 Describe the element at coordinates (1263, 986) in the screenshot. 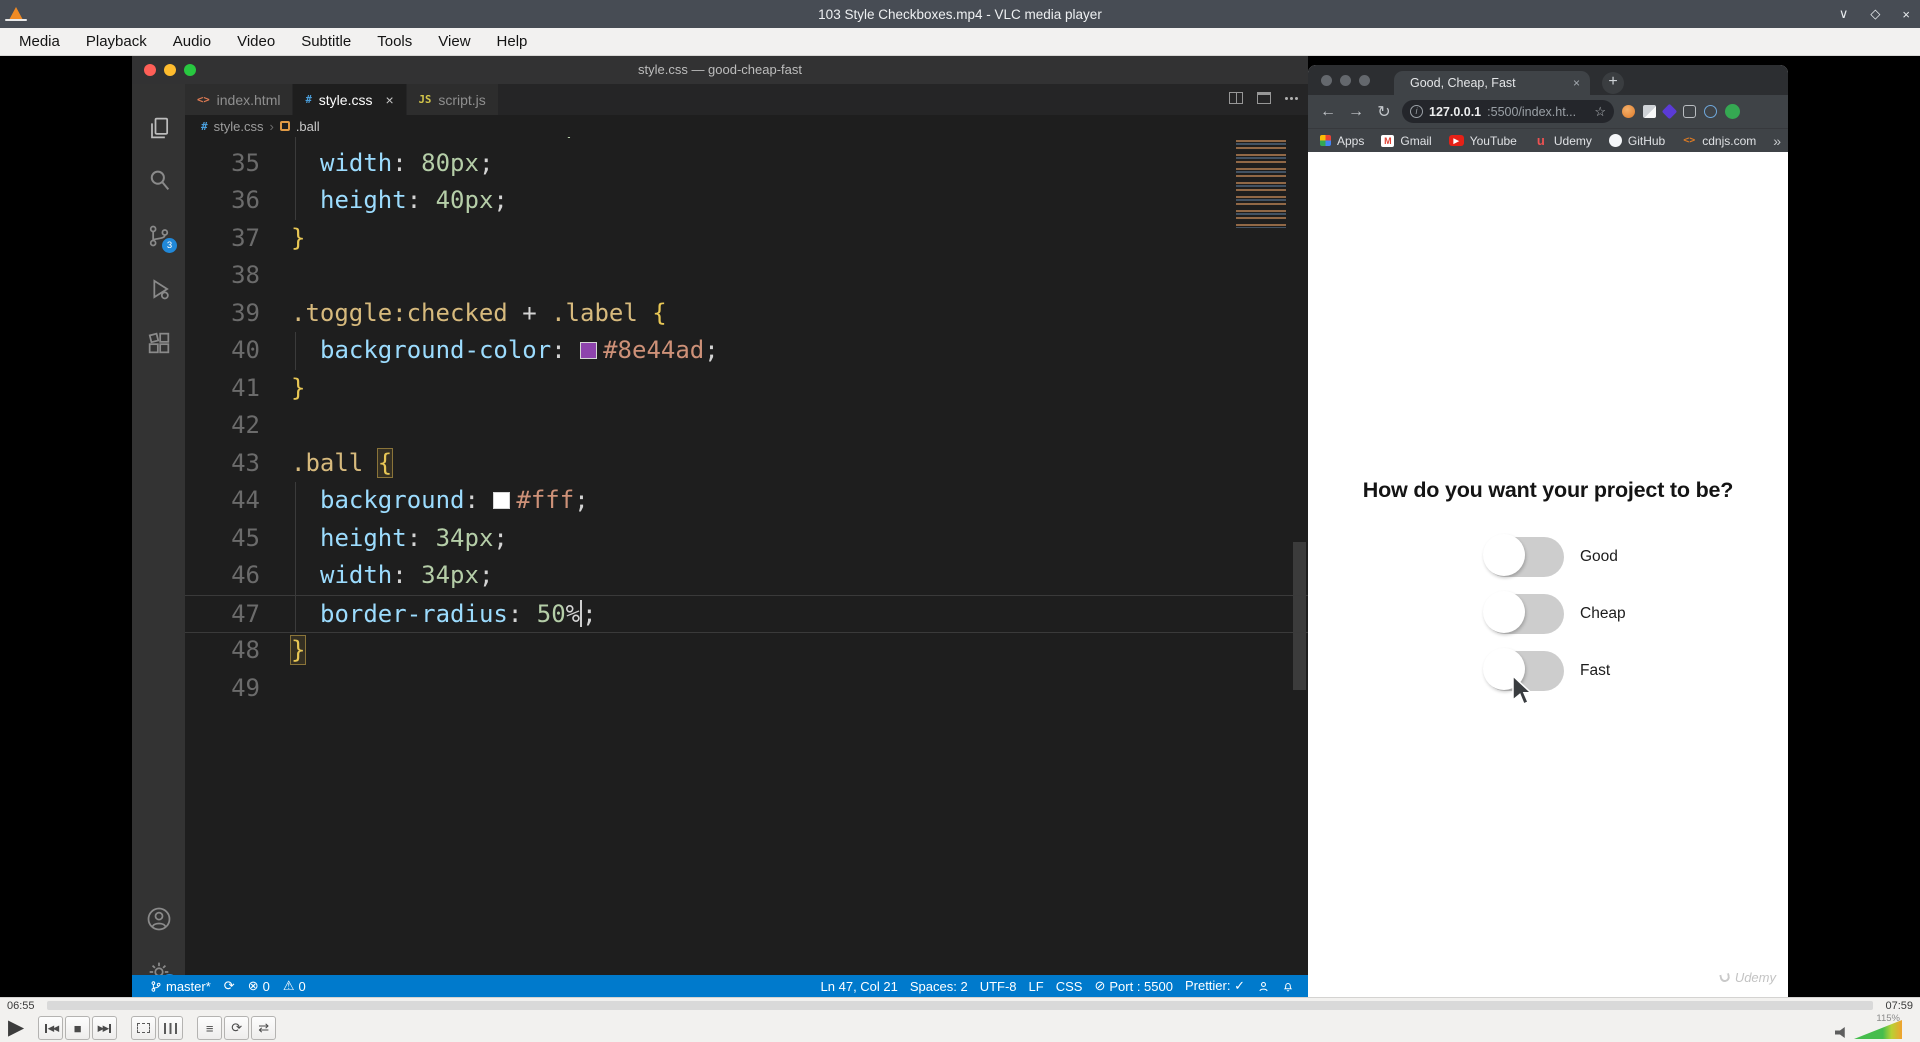

I see `status-item-account` at that location.